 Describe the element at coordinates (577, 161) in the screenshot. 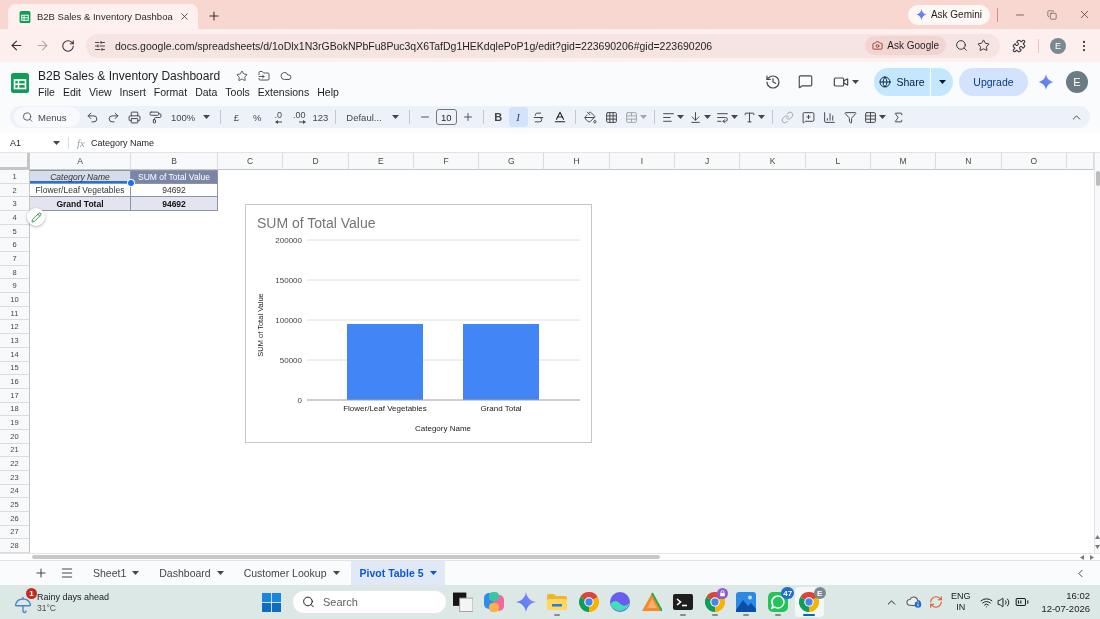

I see `column-header: H` at that location.